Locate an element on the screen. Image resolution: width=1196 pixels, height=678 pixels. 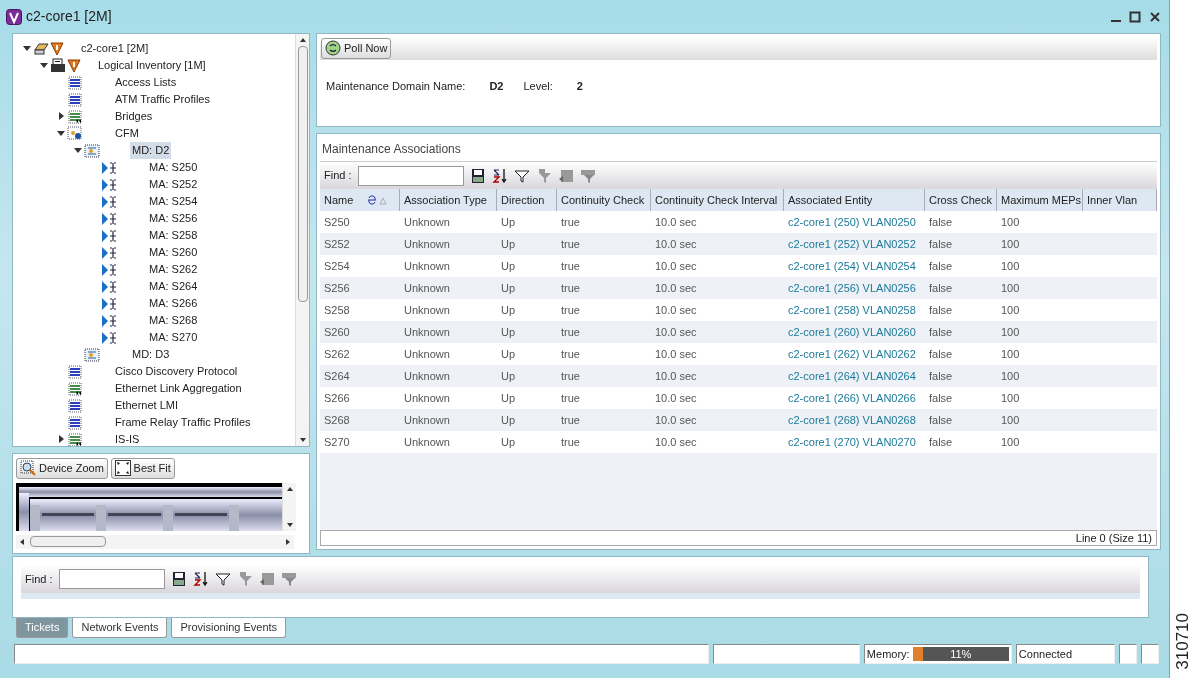
entity-link: c2-core1 (264) VLAN0264 is located at coordinates (854, 376).